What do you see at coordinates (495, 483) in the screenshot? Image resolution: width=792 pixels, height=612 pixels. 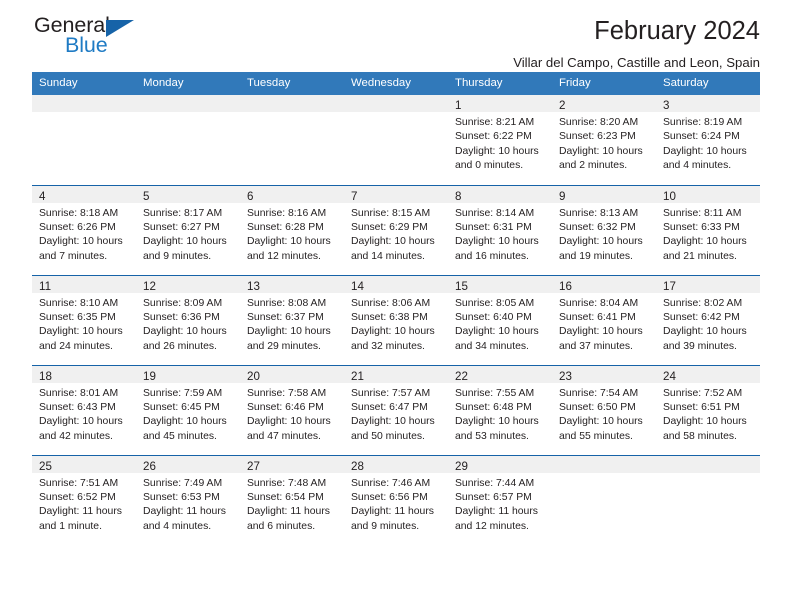 I see `sunrise-text: Sunrise: 7:44 AM` at bounding box center [495, 483].